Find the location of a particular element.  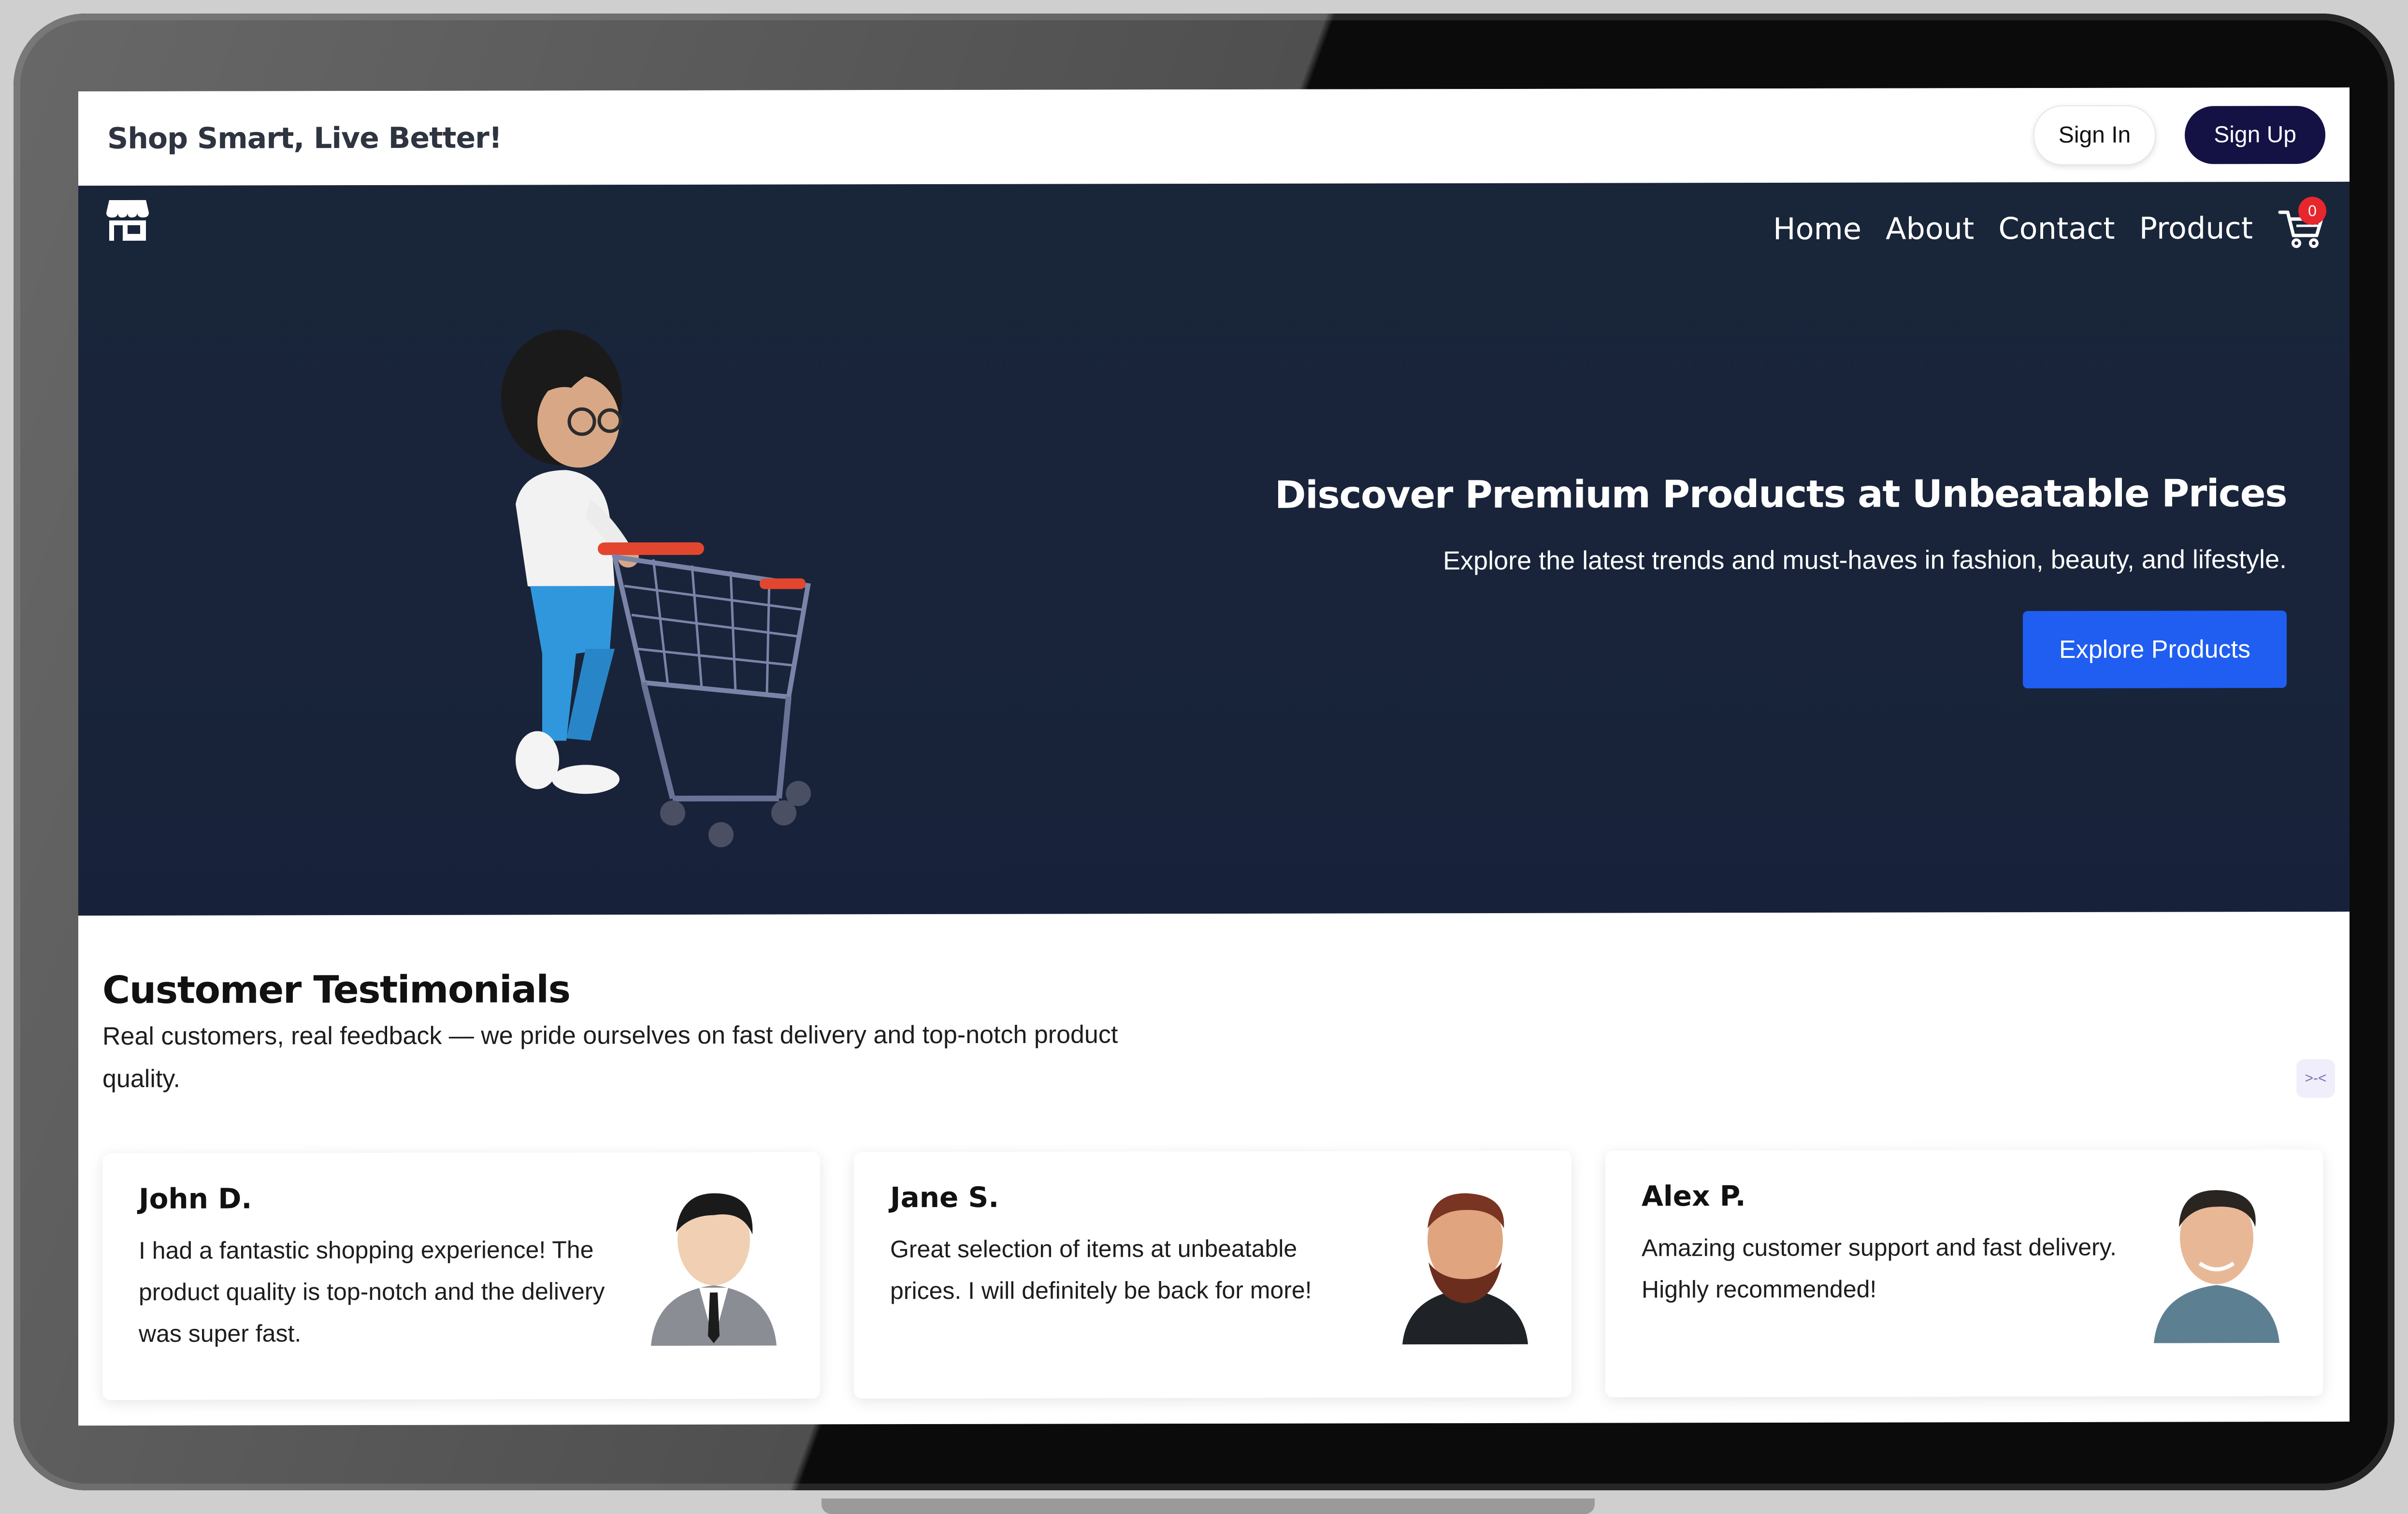

shopping-cart-icon: 0 is located at coordinates (2302, 224).